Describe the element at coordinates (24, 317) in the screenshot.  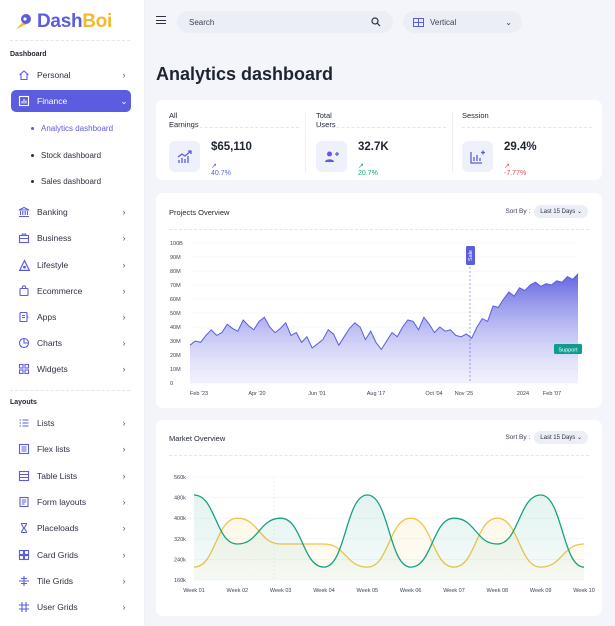
I see `apps-icon` at that location.